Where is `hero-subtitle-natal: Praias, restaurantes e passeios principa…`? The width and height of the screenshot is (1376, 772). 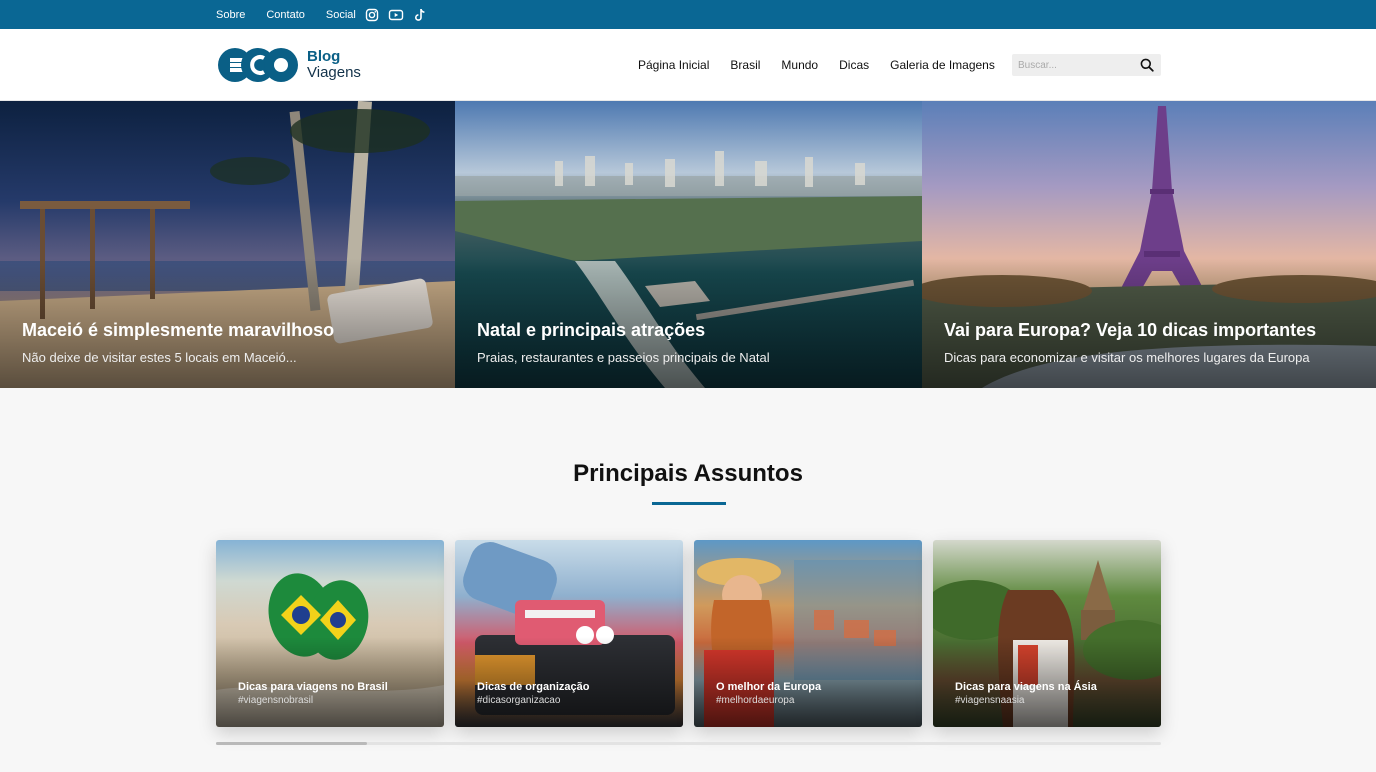
hero-subtitle-natal: Praias, restaurantes e passeios principa… is located at coordinates (623, 357).